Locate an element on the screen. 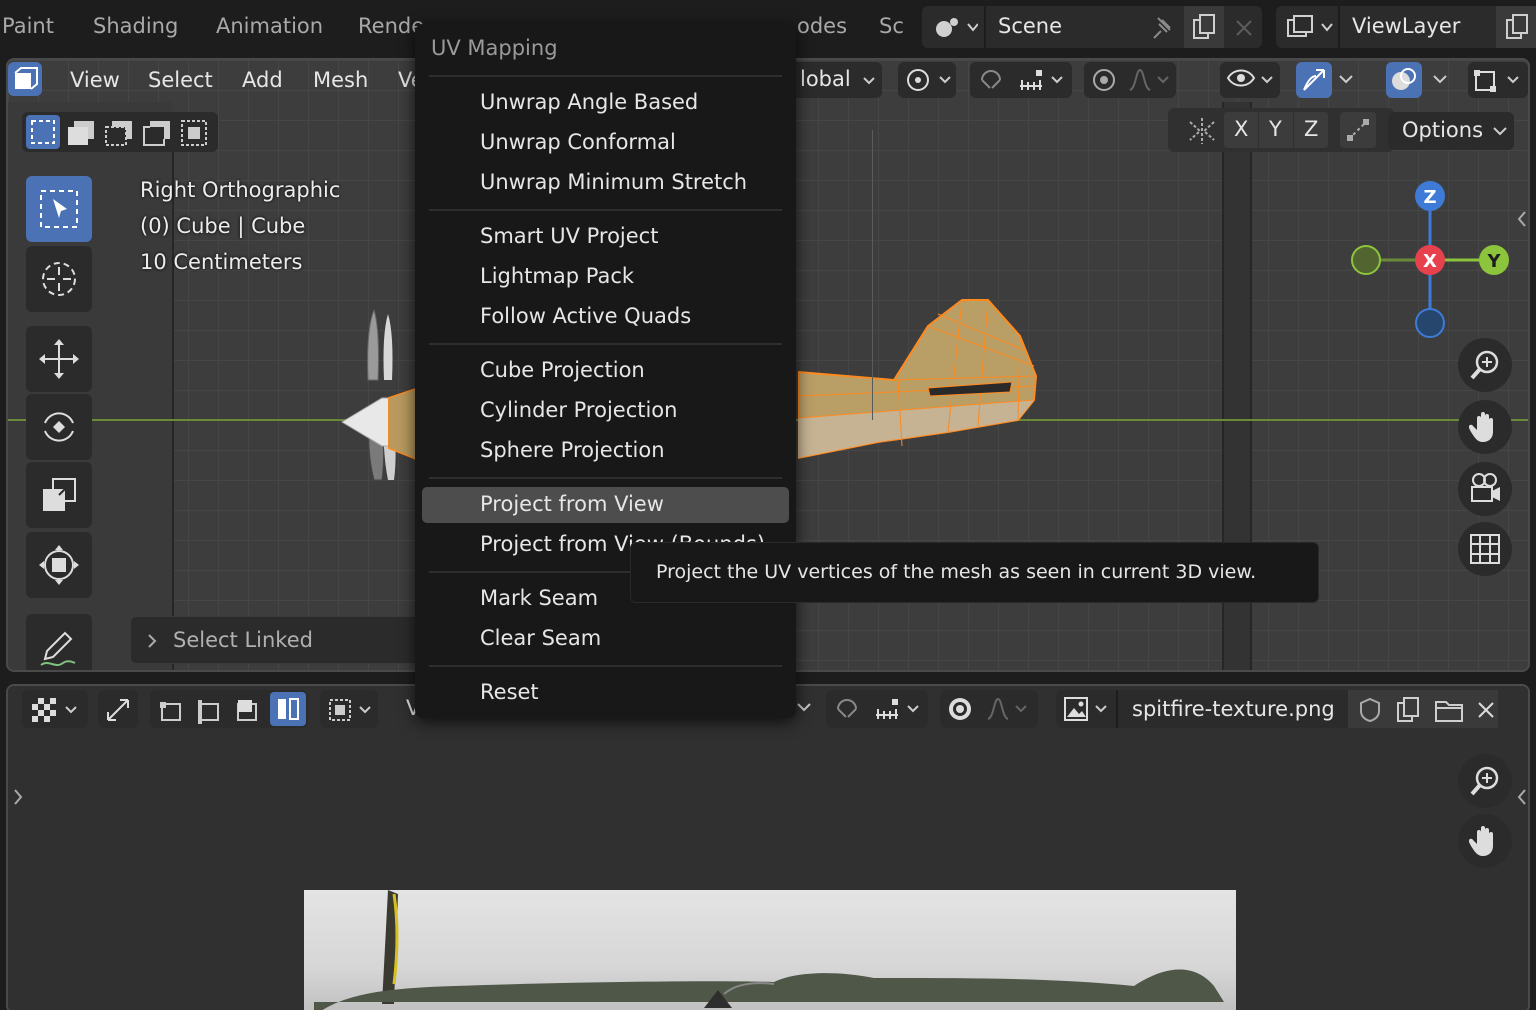  grid-icon is located at coordinates (1485, 549).